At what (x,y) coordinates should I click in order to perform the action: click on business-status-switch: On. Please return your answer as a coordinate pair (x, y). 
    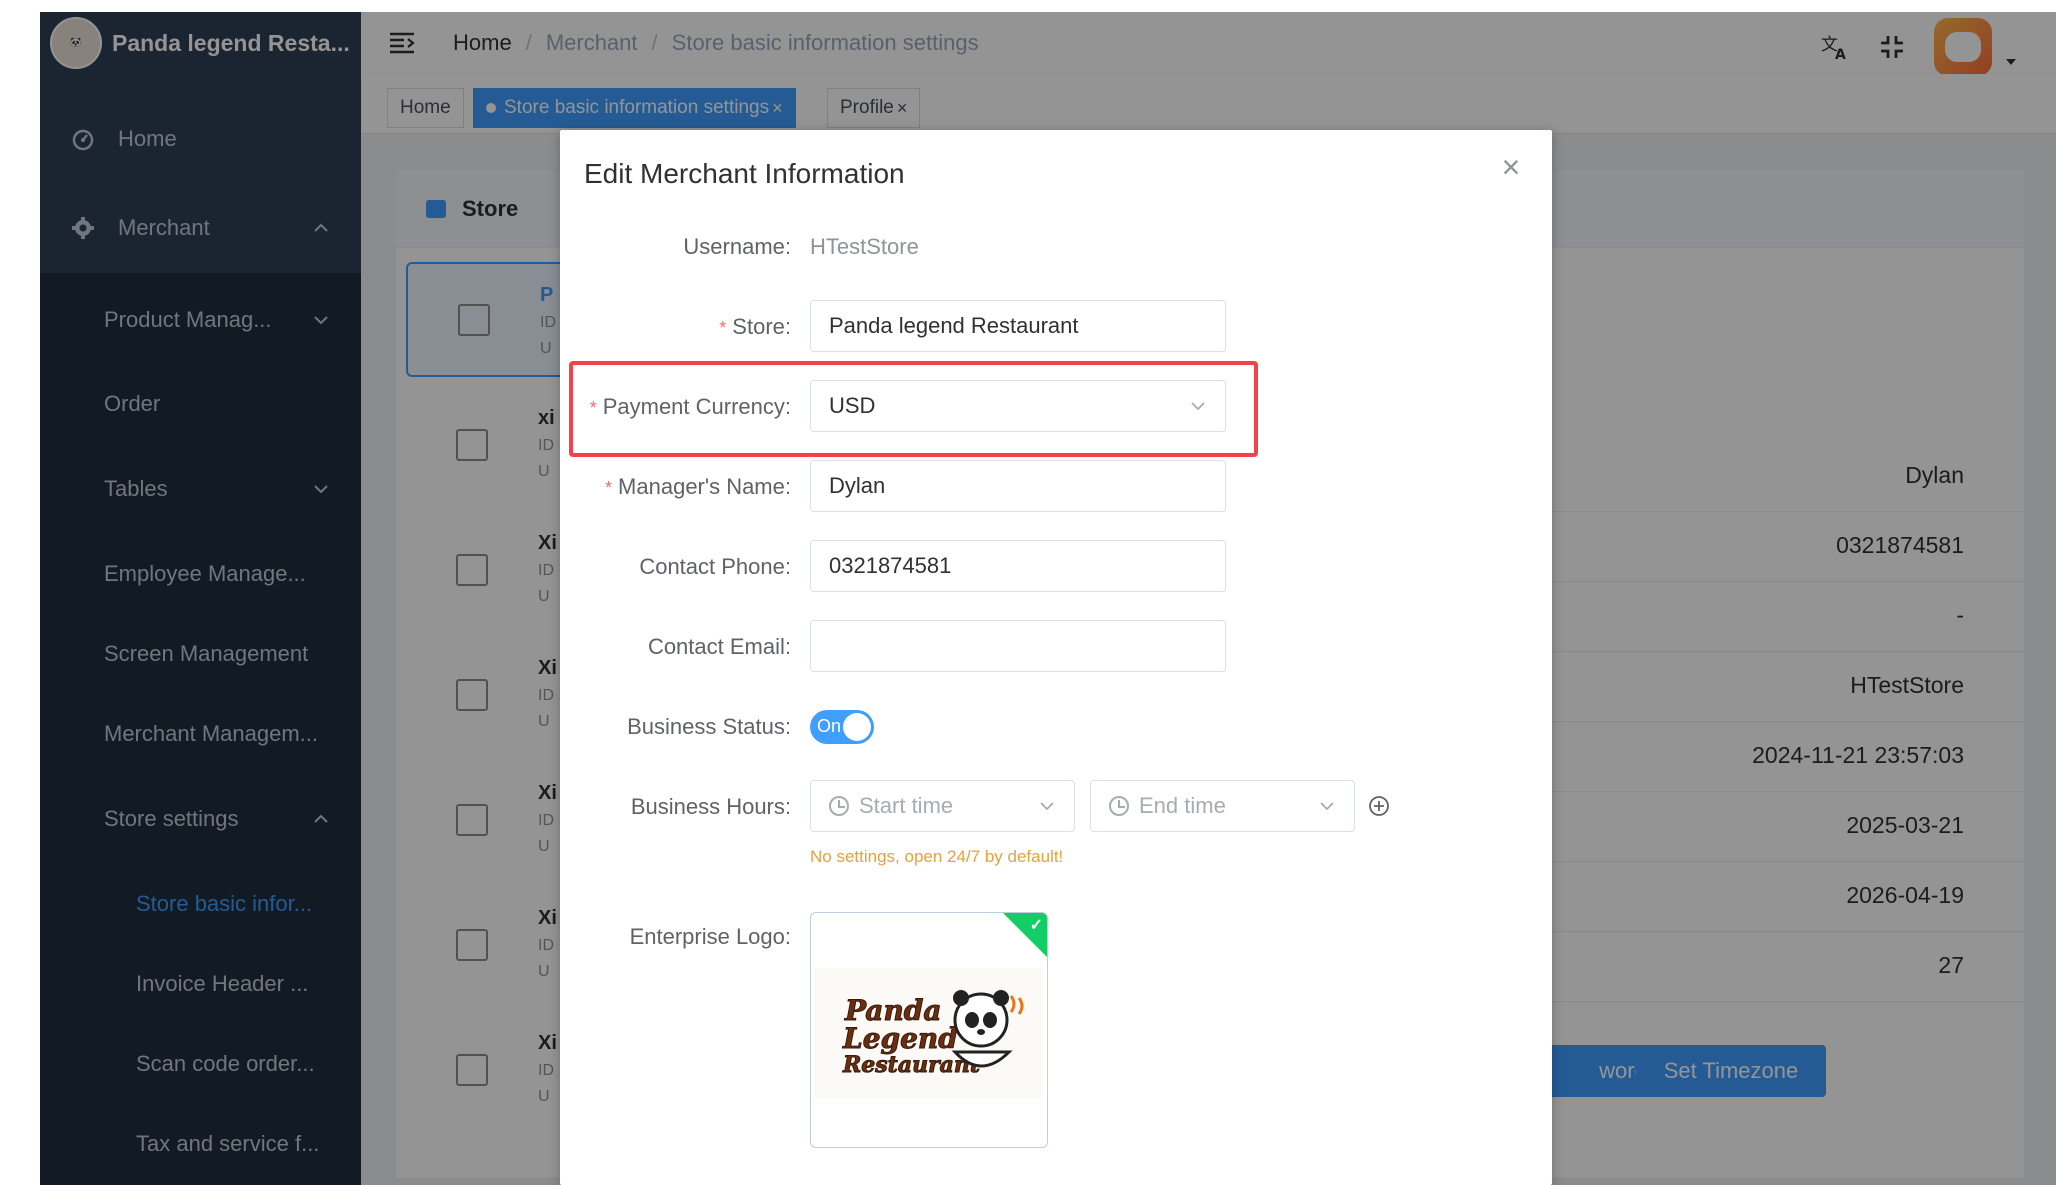
    Looking at the image, I should click on (842, 727).